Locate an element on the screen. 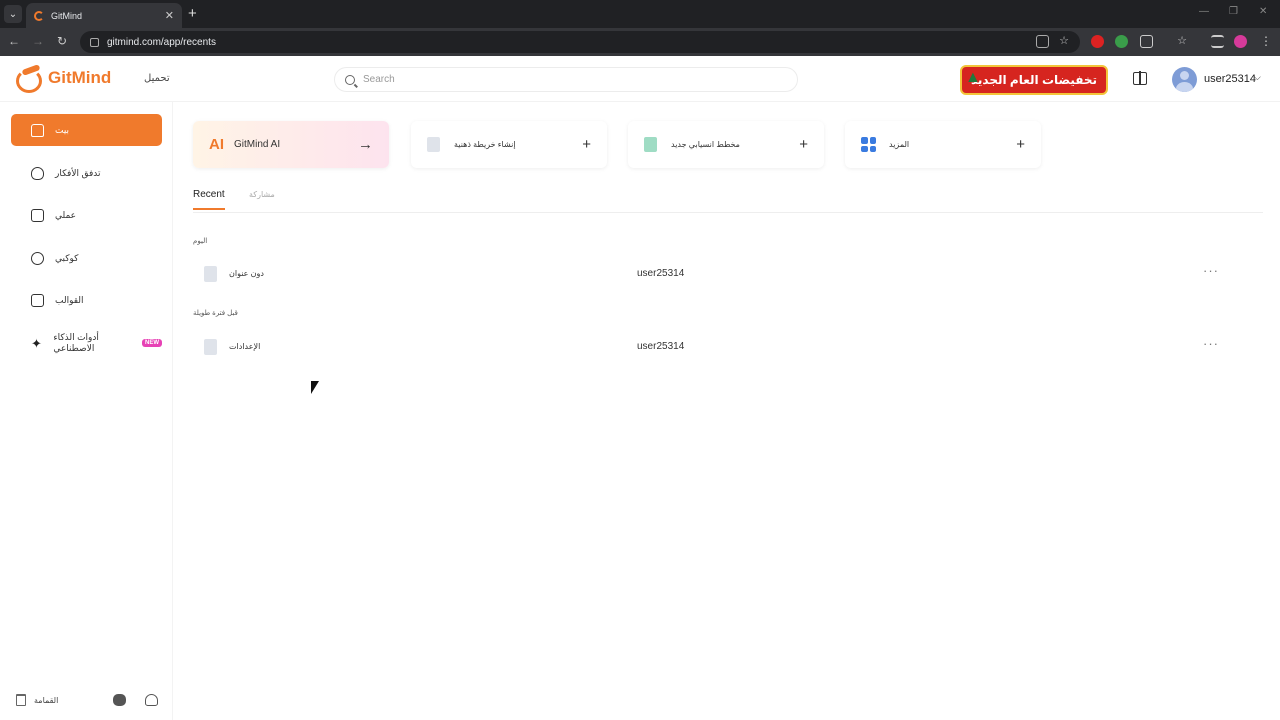 This screenshot has height=720, width=1280. template-icon is located at coordinates (37, 300).